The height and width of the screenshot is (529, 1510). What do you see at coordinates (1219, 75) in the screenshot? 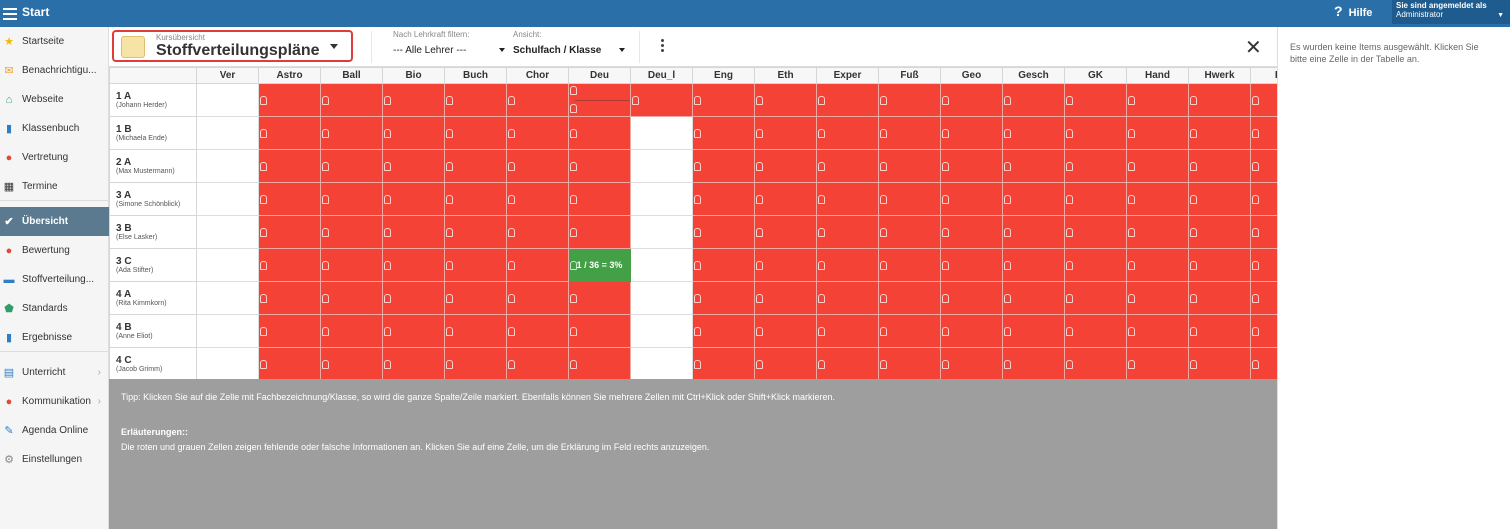
I see `column-header: Hwerk` at bounding box center [1219, 75].